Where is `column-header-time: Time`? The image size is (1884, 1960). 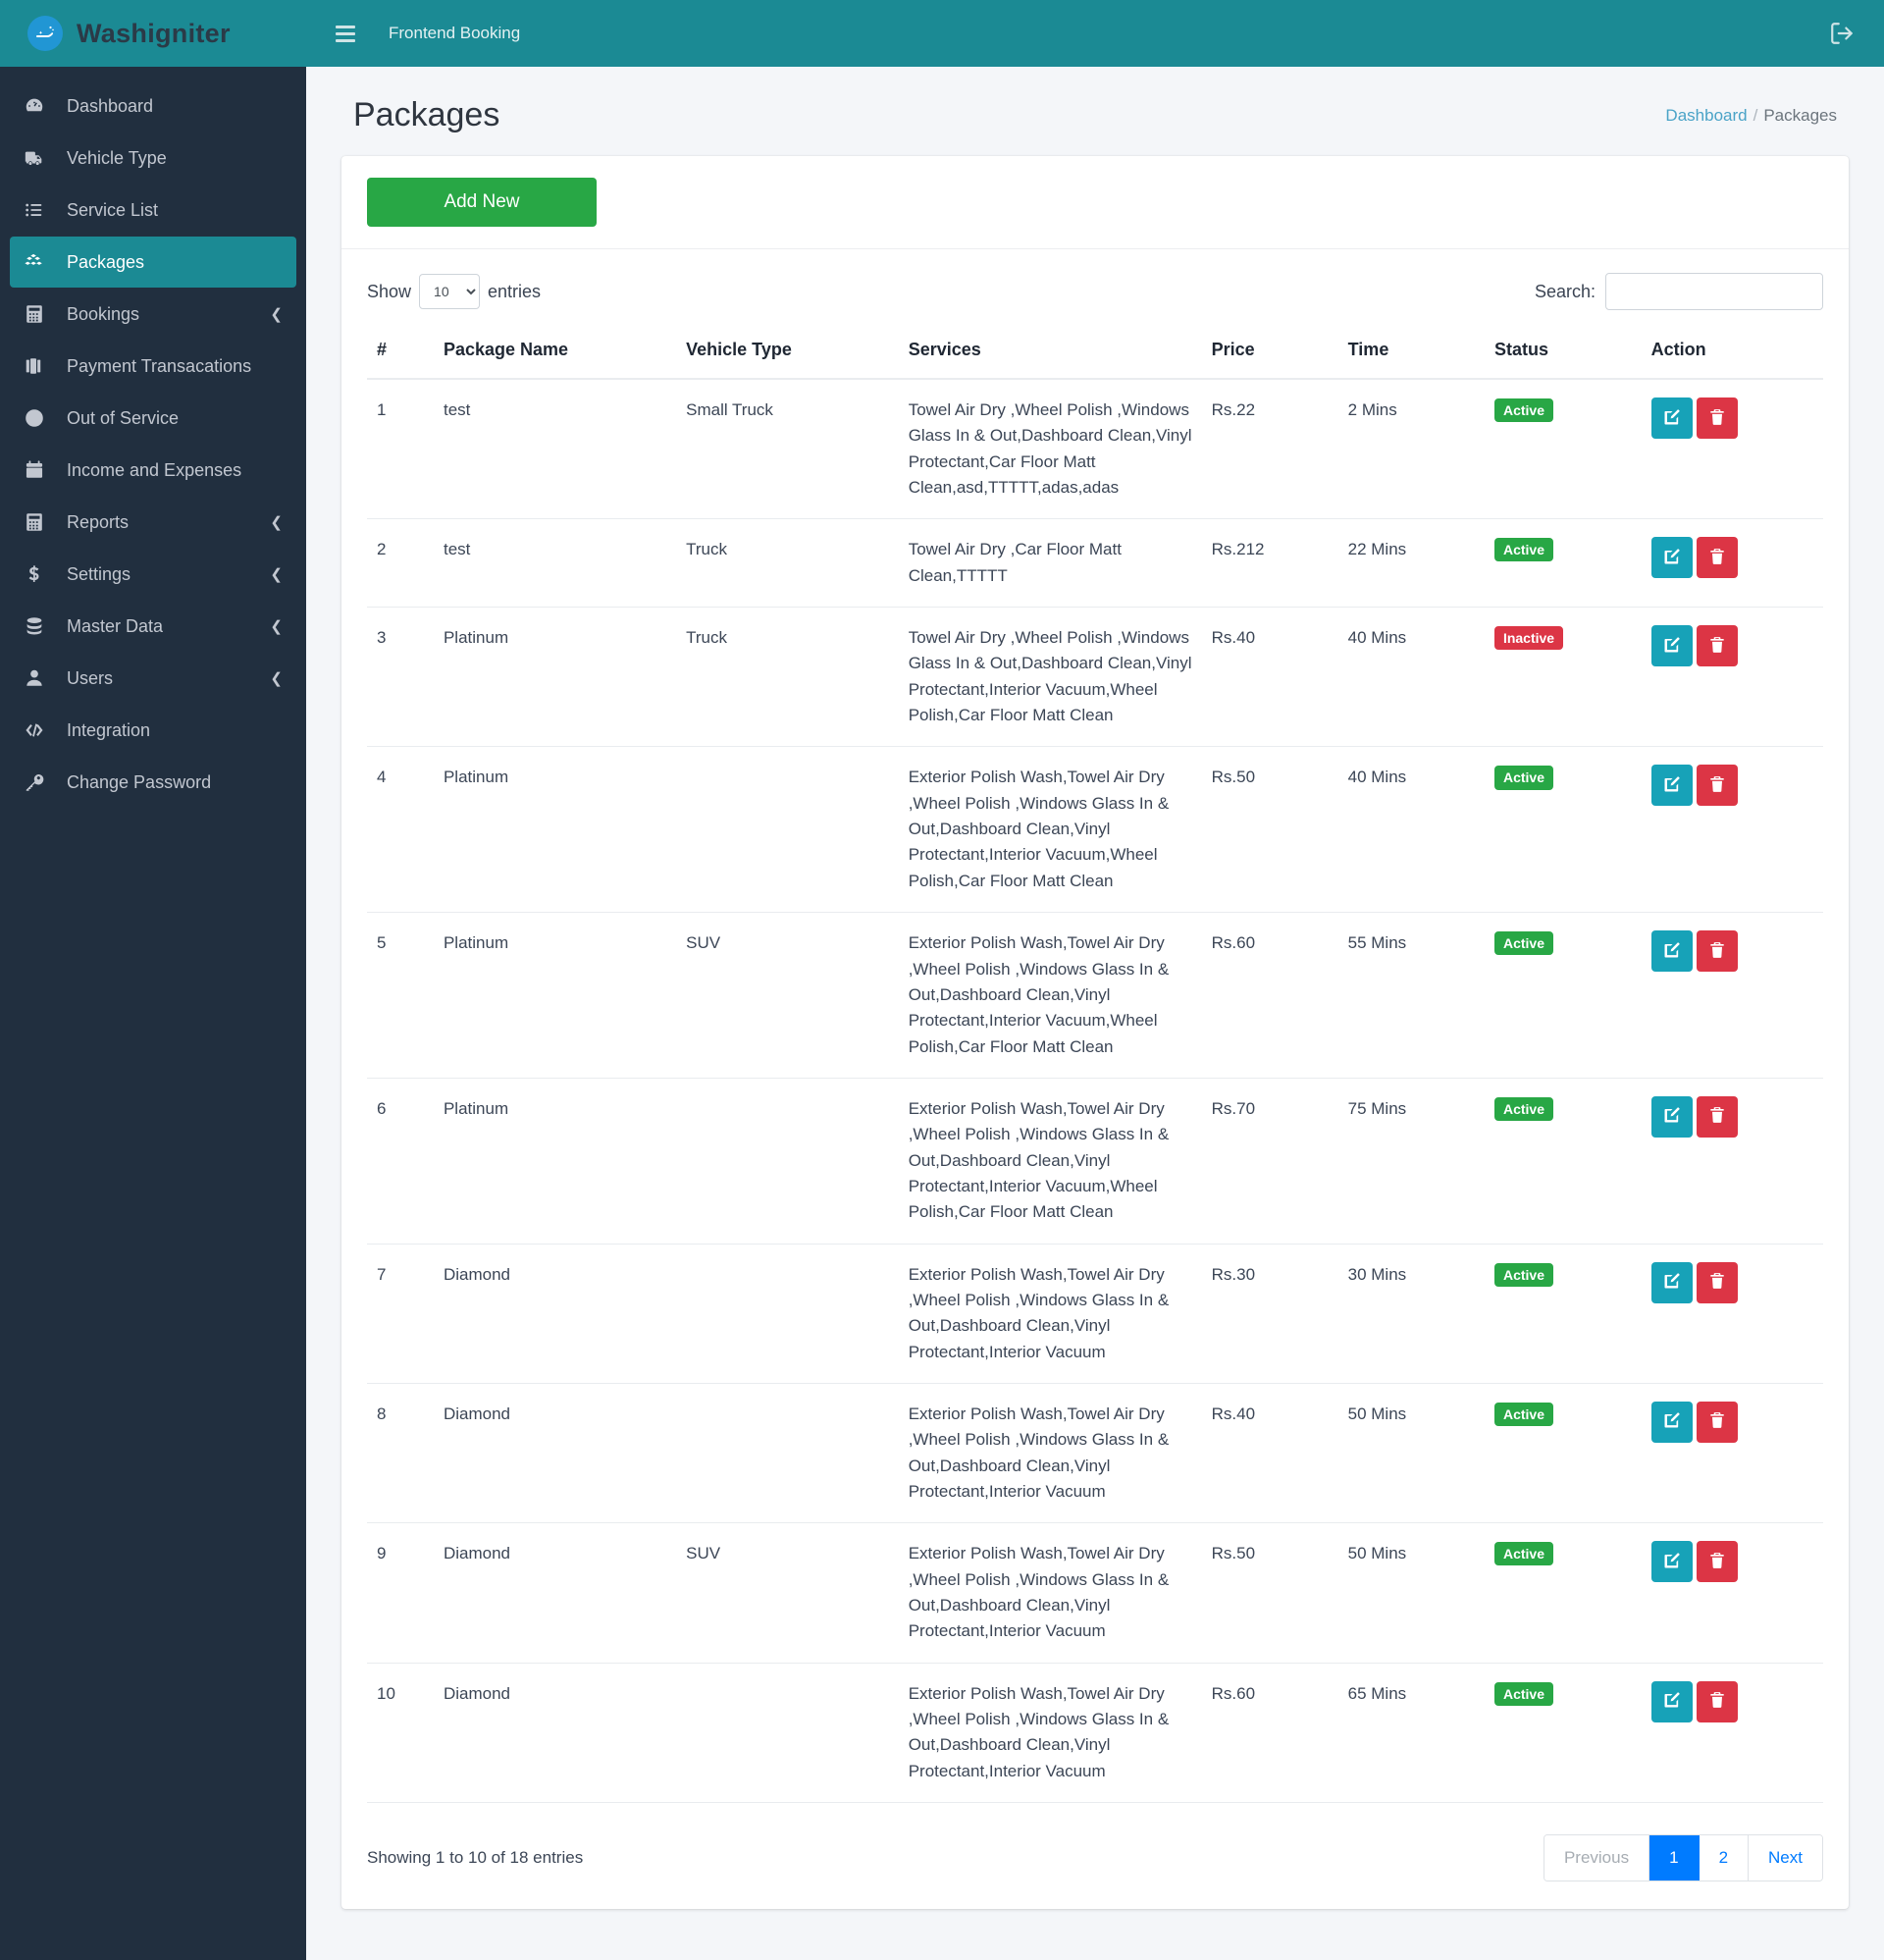 column-header-time: Time is located at coordinates (1411, 353).